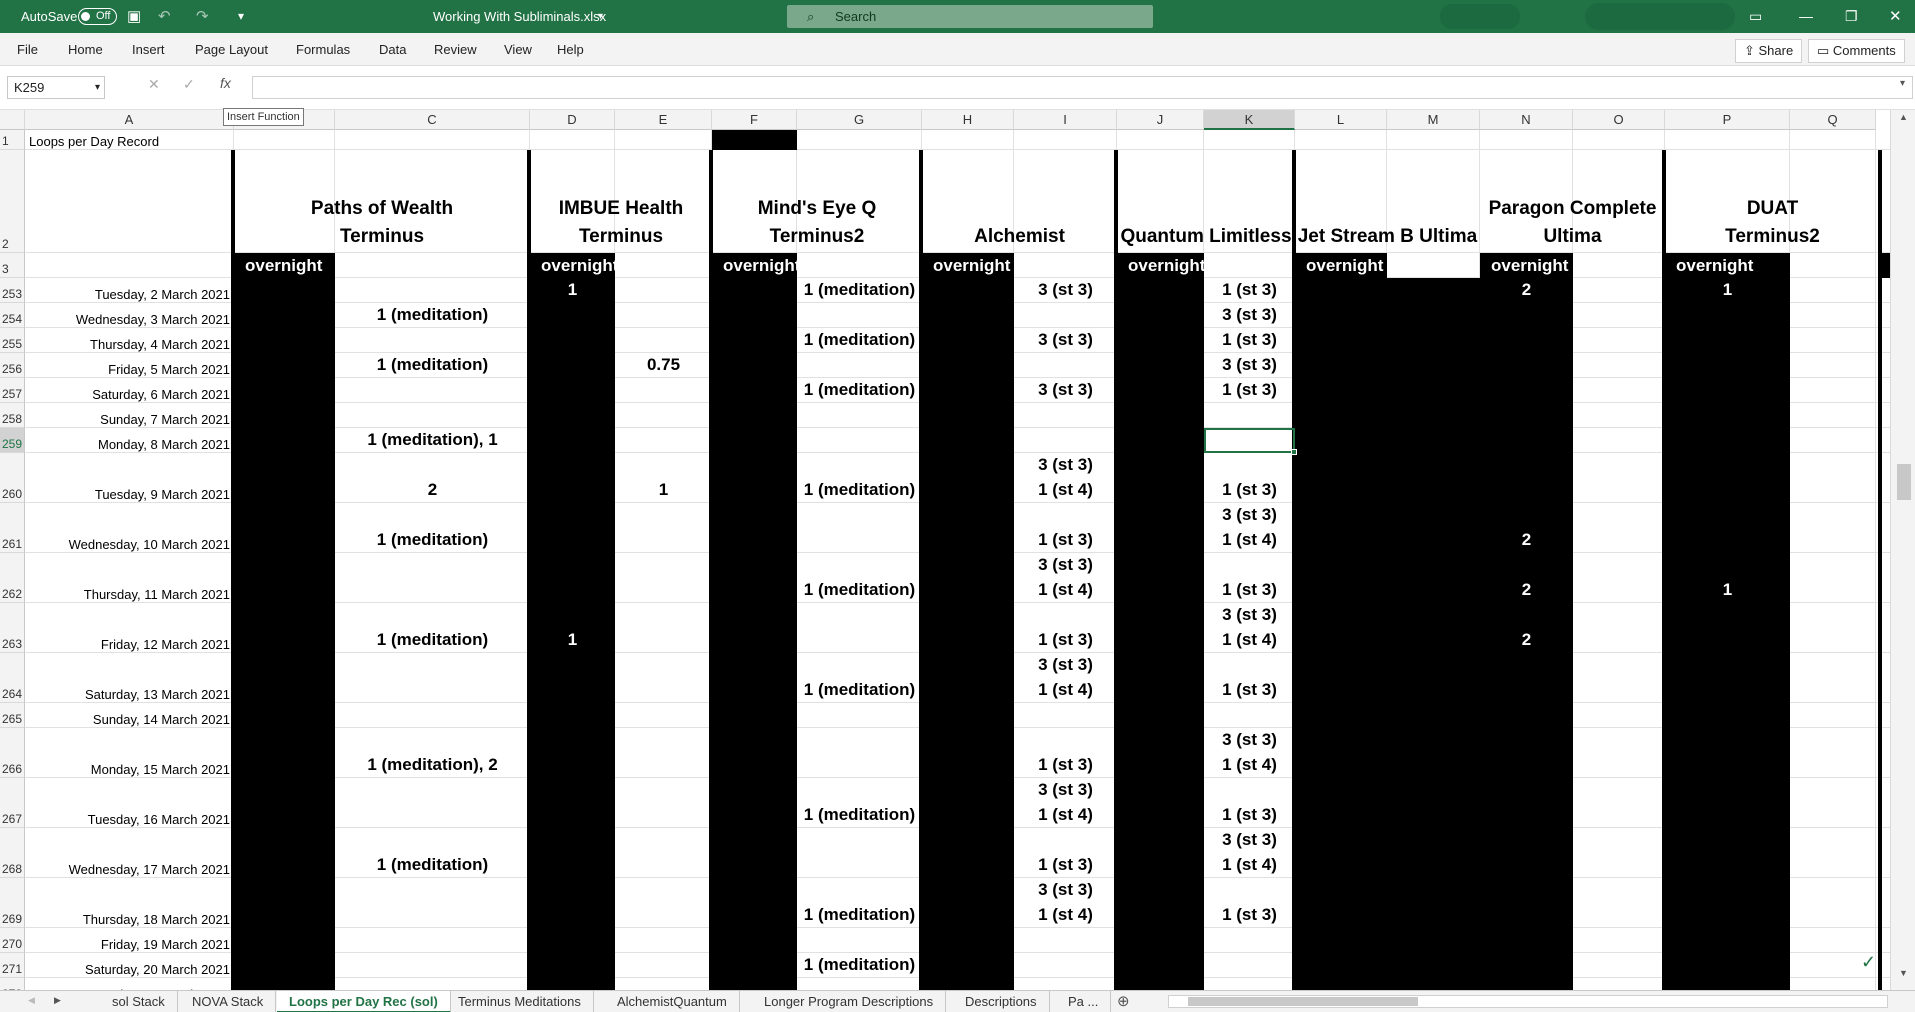 The width and height of the screenshot is (1915, 1012). Describe the element at coordinates (12, 528) in the screenshot. I see `row-header: 261` at that location.